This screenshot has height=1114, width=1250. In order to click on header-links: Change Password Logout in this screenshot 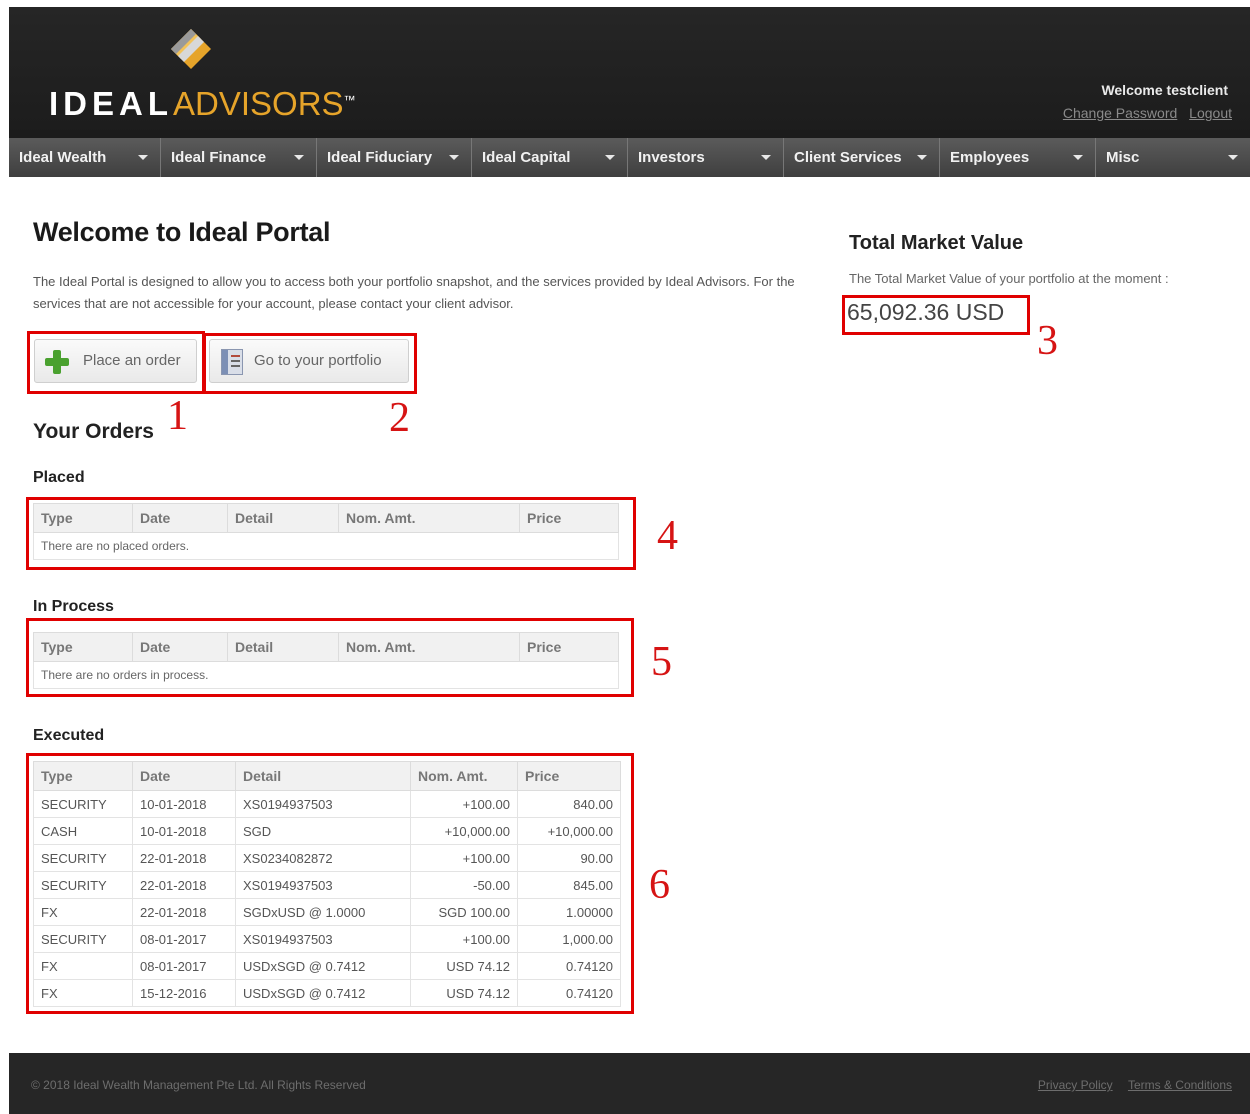, I will do `click(1143, 113)`.